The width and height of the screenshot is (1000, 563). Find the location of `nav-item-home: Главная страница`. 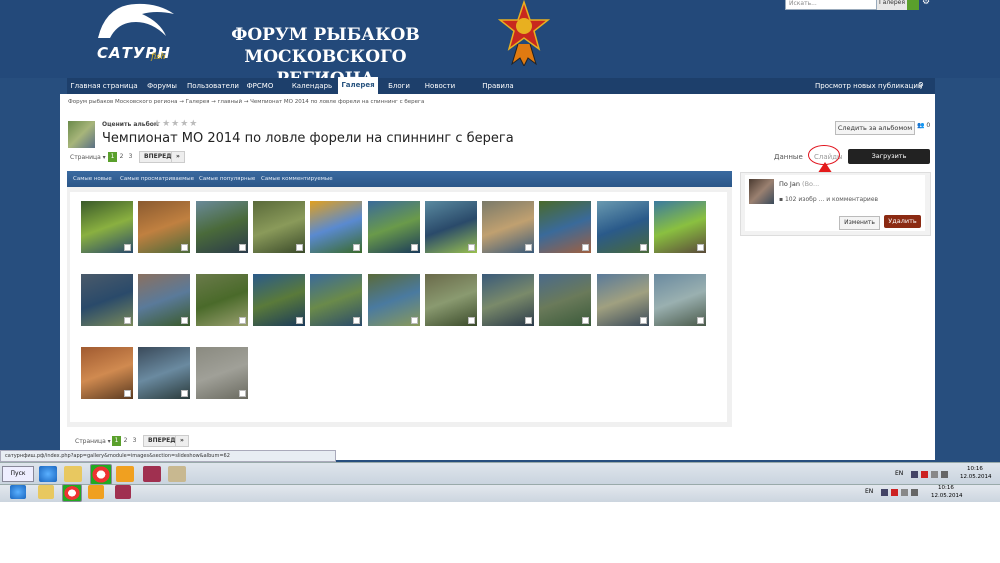

nav-item-home: Главная страница is located at coordinates (104, 86).